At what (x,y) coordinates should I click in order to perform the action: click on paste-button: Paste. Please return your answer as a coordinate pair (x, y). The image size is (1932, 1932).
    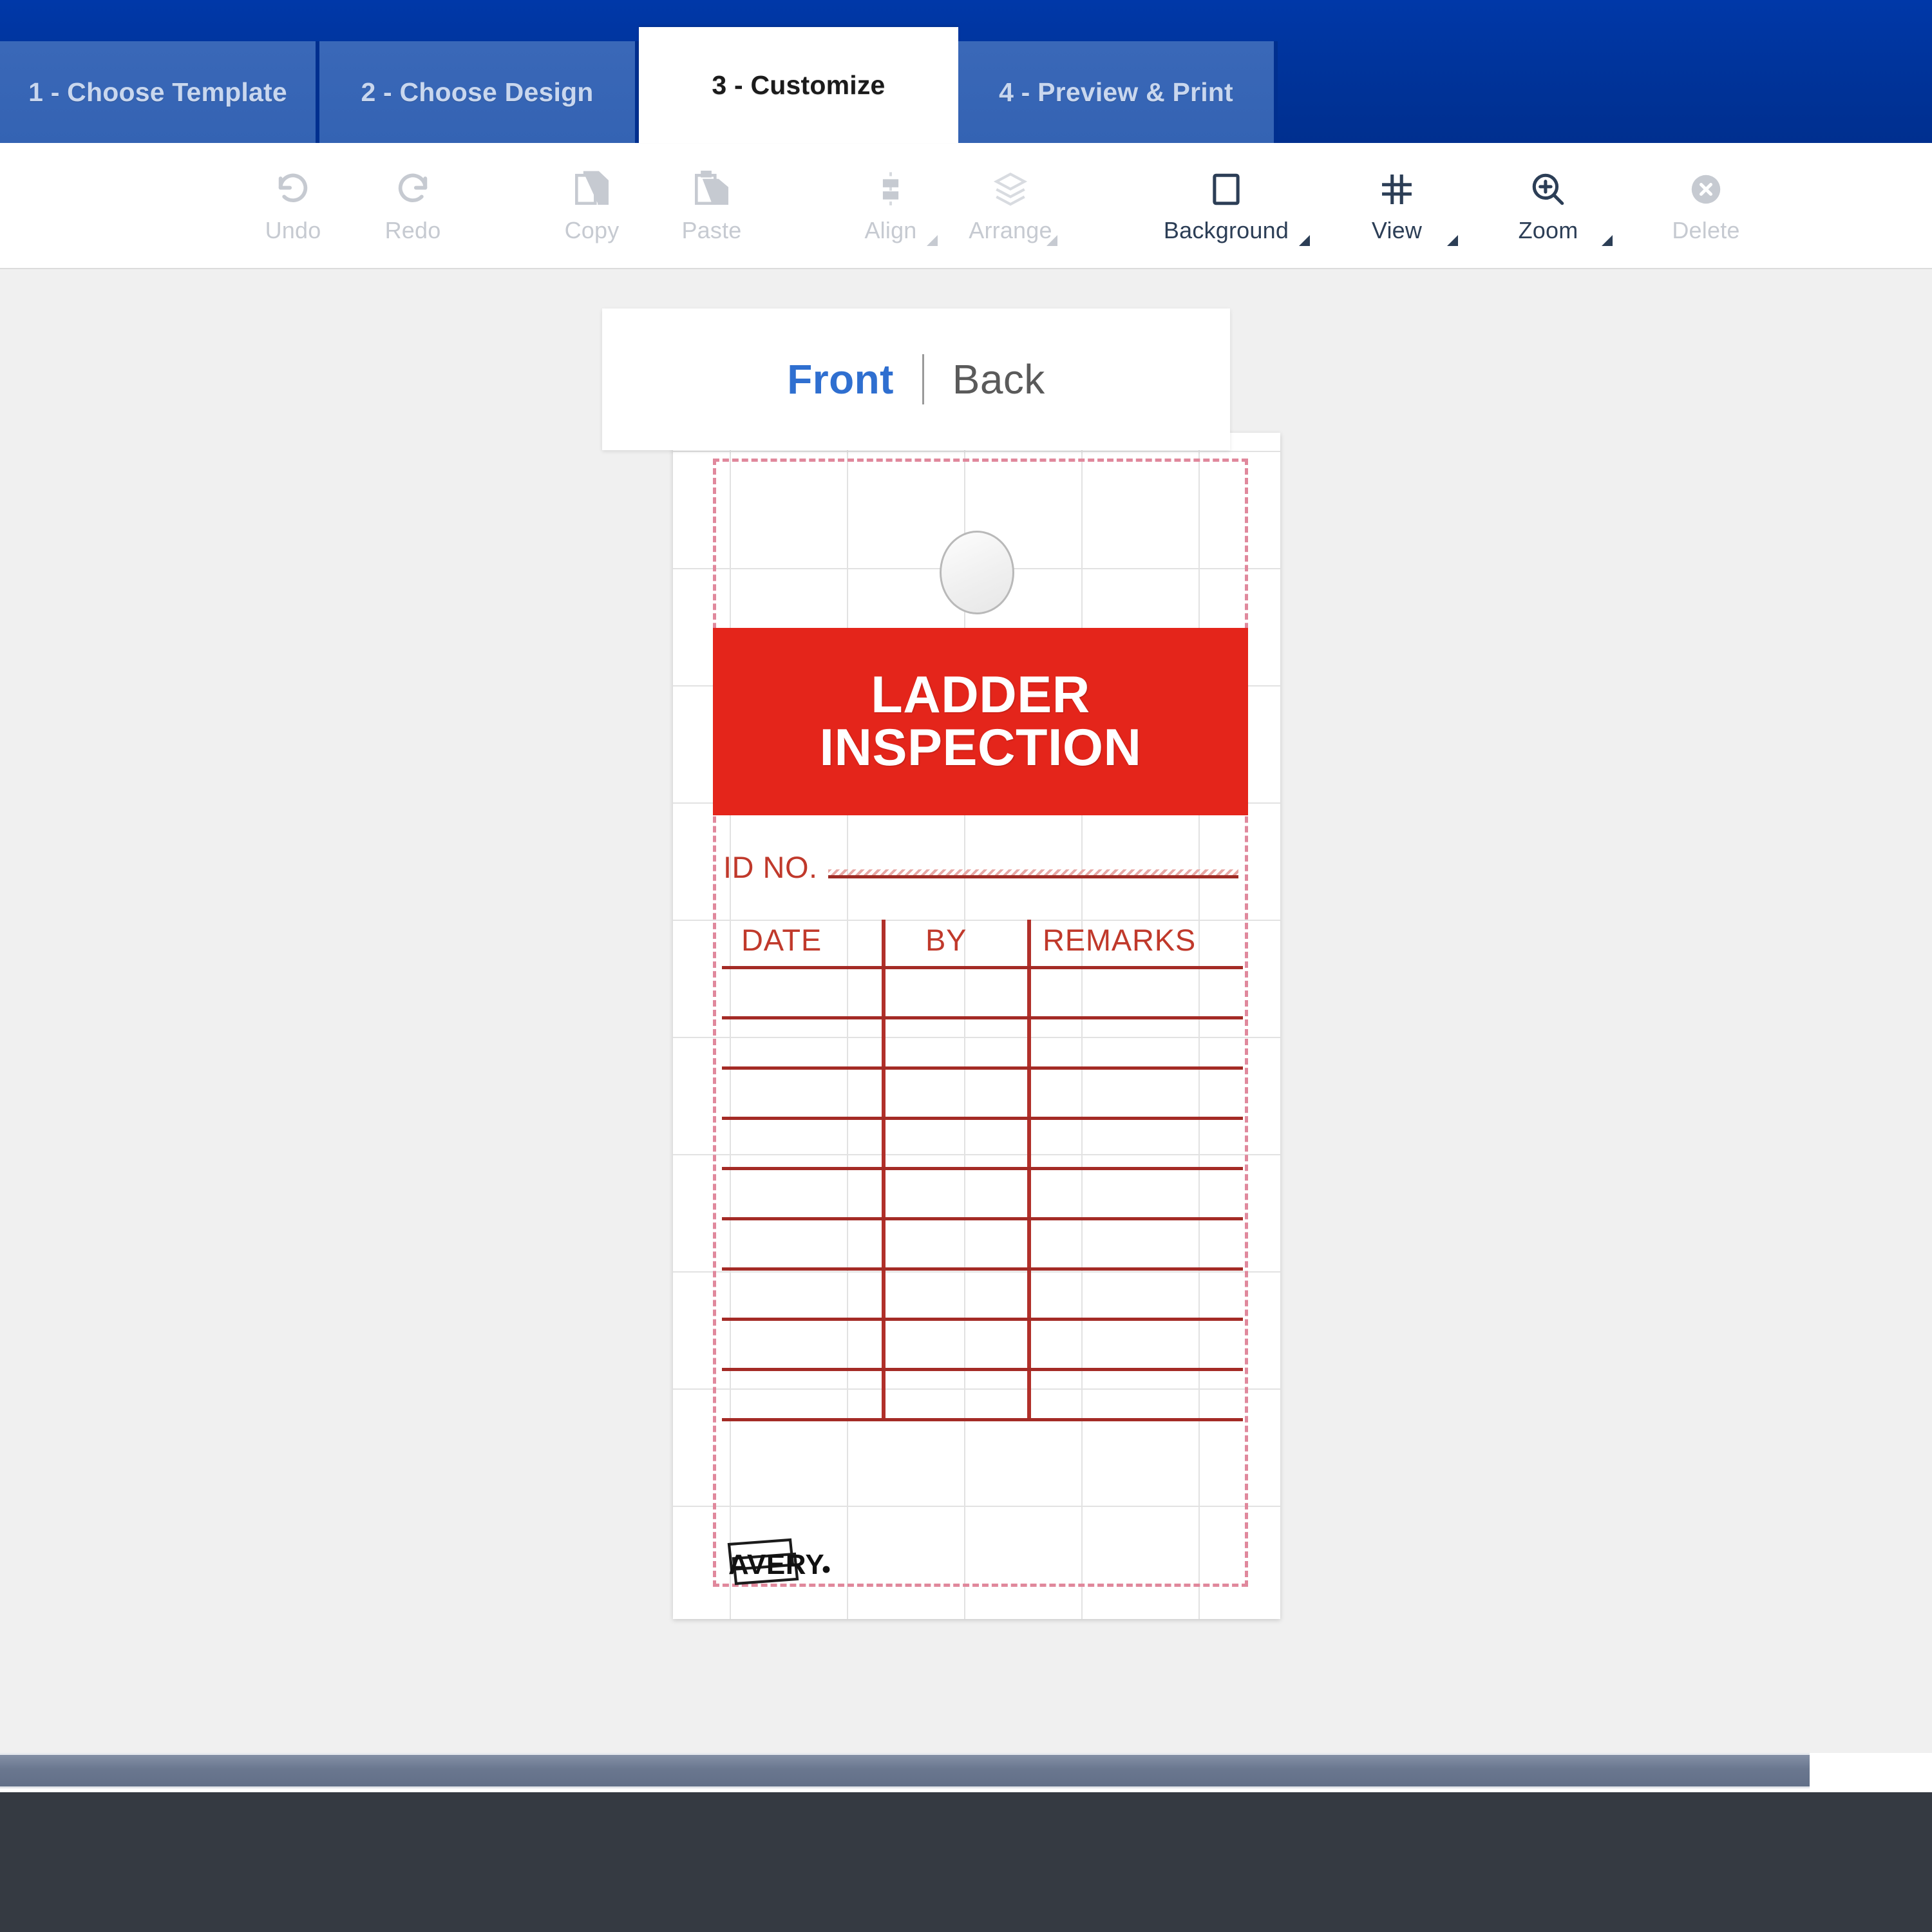
    Looking at the image, I should click on (712, 207).